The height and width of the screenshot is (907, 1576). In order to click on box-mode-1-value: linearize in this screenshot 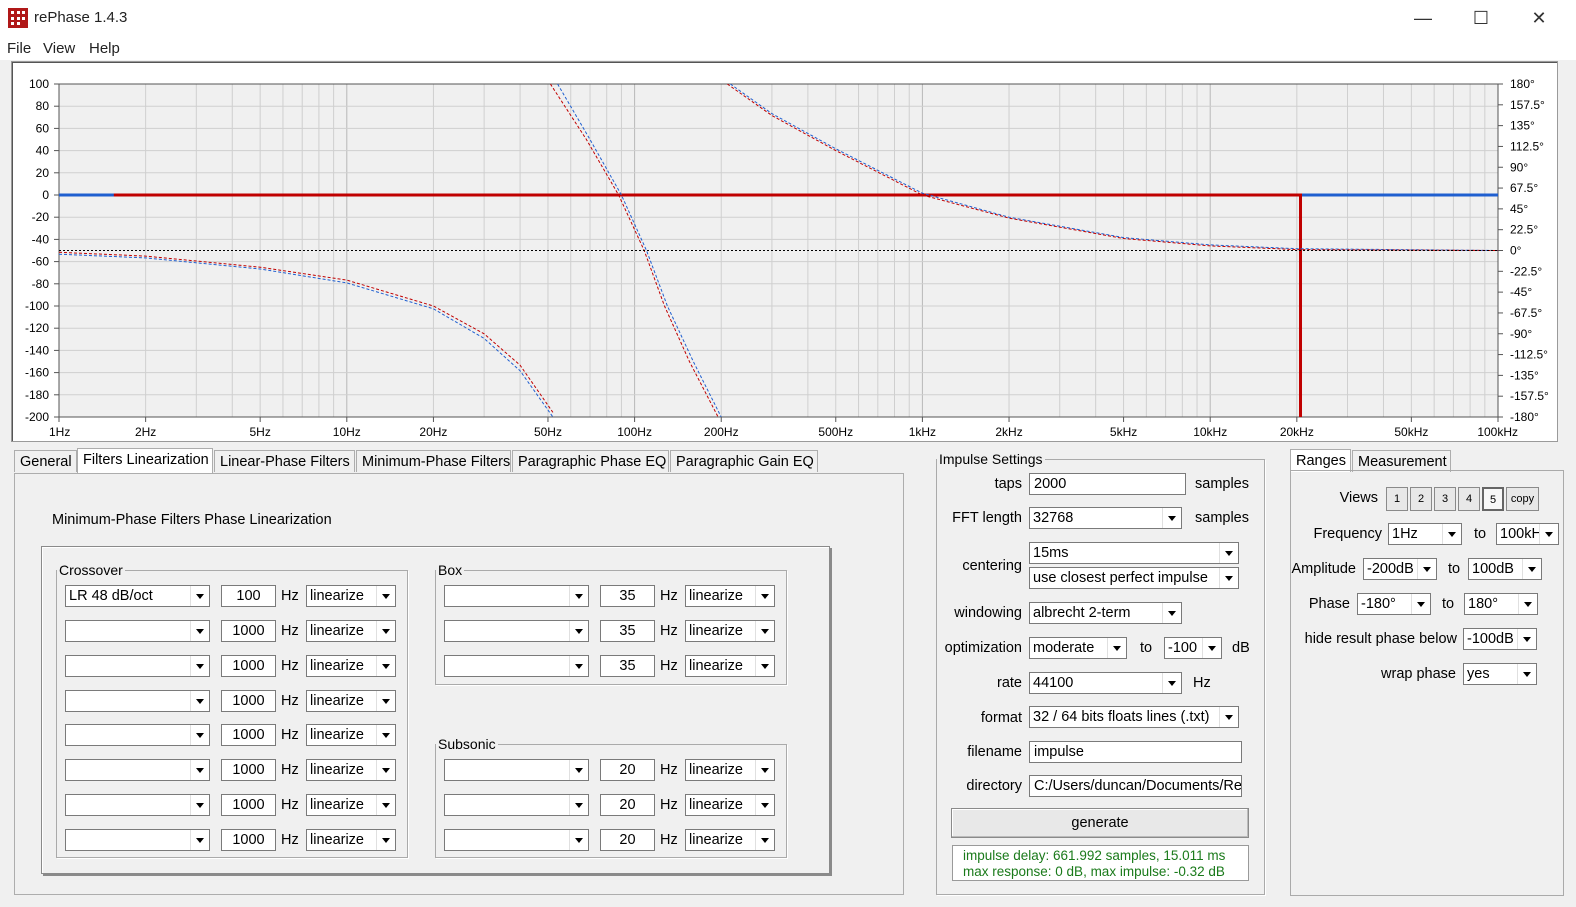, I will do `click(716, 596)`.